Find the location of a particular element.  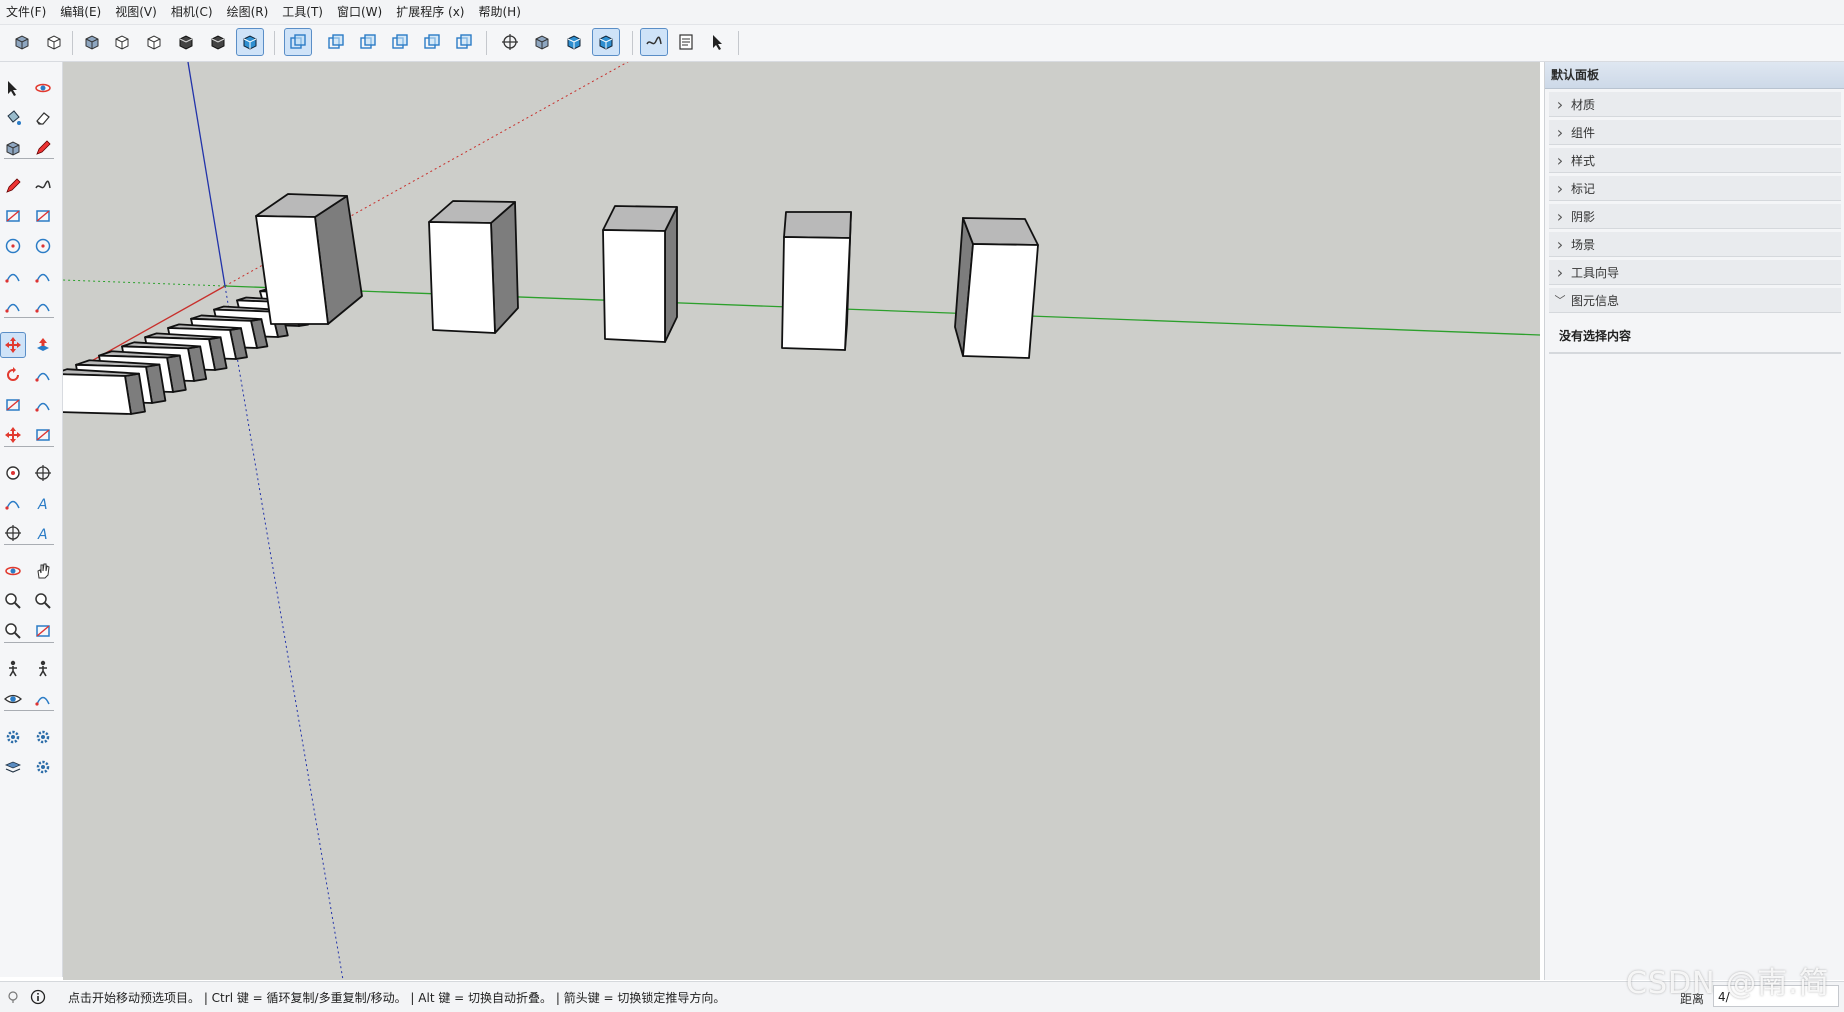

tray-section: › 阴影 is located at coordinates (1695, 216).